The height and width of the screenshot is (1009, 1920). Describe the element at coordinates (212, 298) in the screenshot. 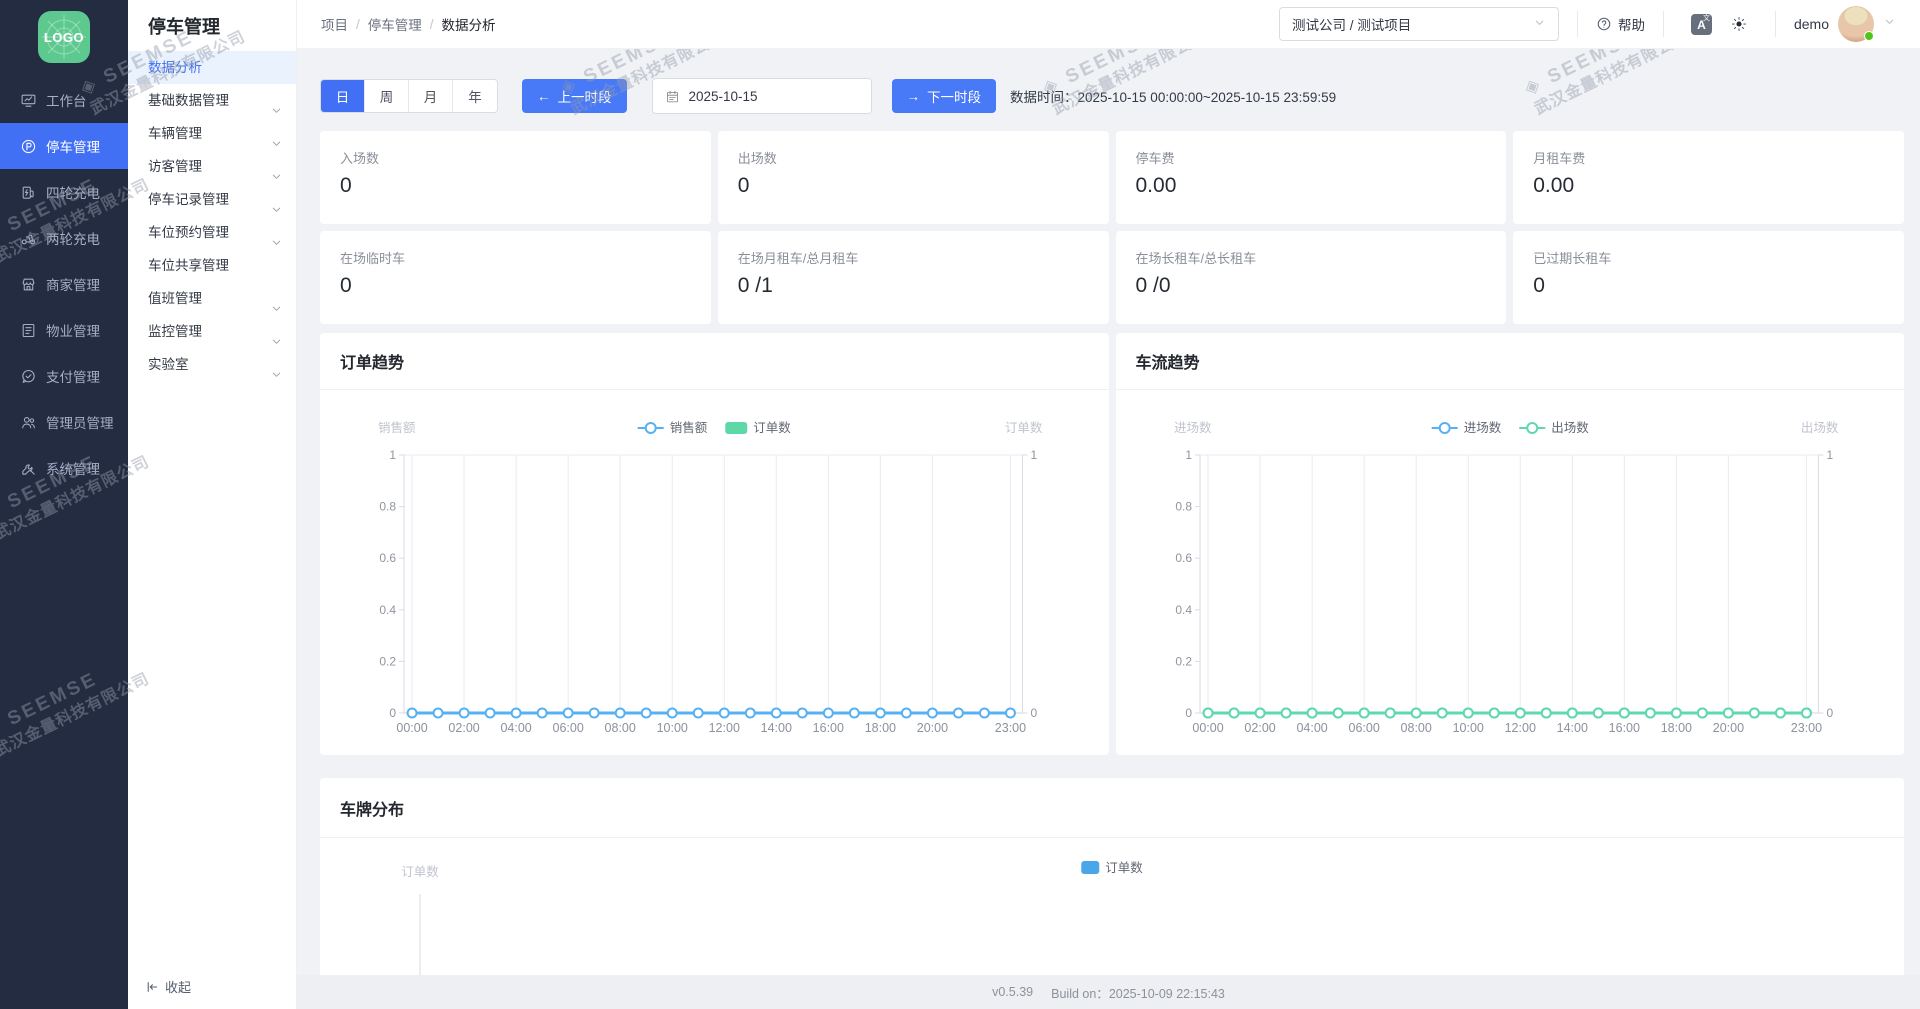

I see `submenu-item: 值班管理` at that location.